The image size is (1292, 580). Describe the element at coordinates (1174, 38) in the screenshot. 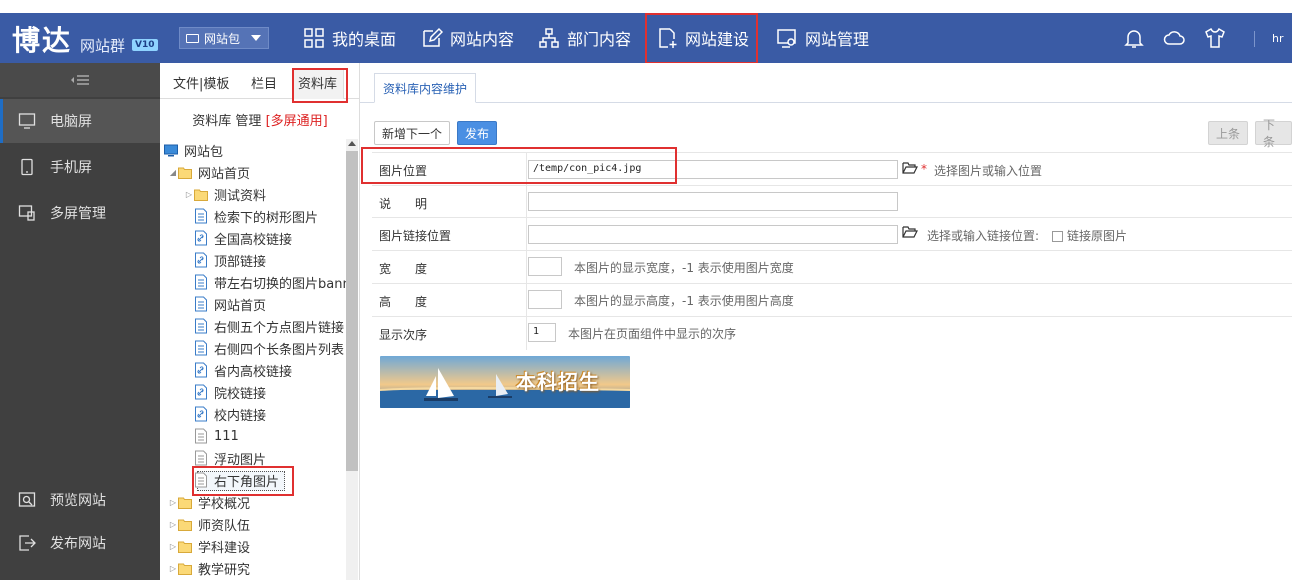

I see `cloud-icon` at that location.